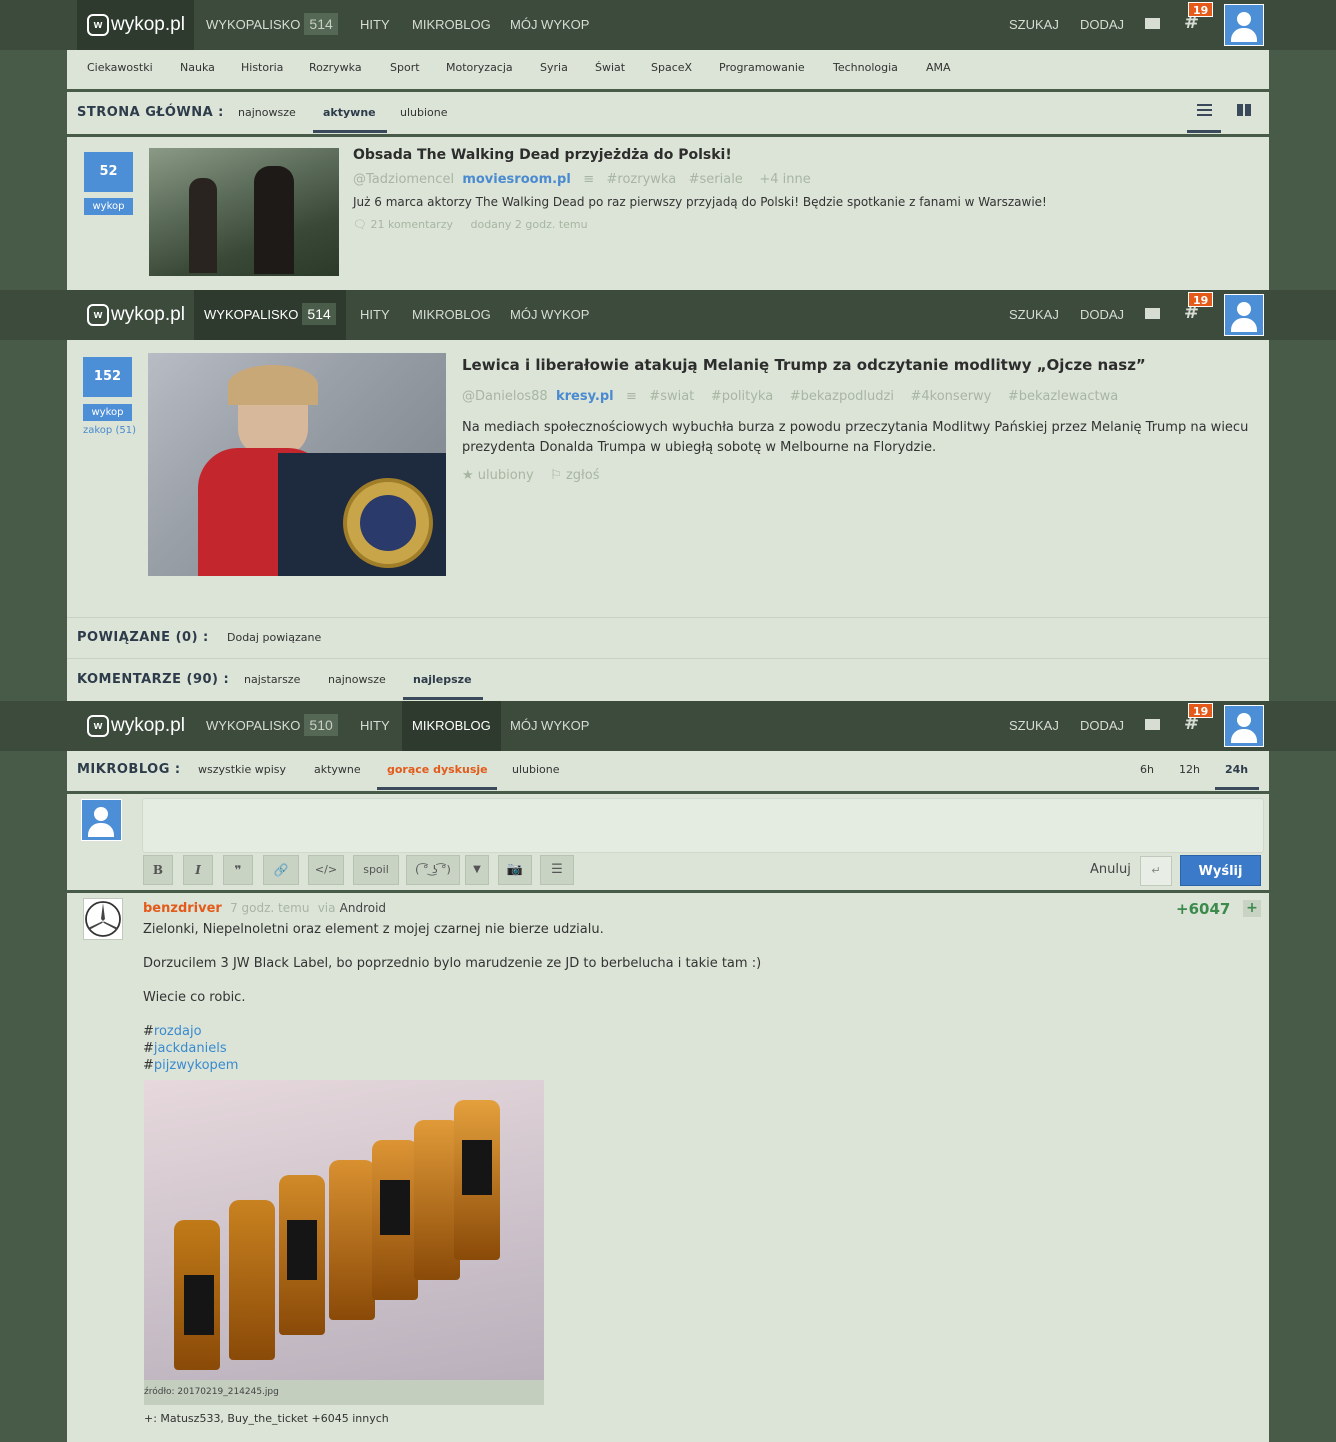 The height and width of the screenshot is (1442, 1336). I want to click on tag: #bekazpodludzi, so click(842, 396).